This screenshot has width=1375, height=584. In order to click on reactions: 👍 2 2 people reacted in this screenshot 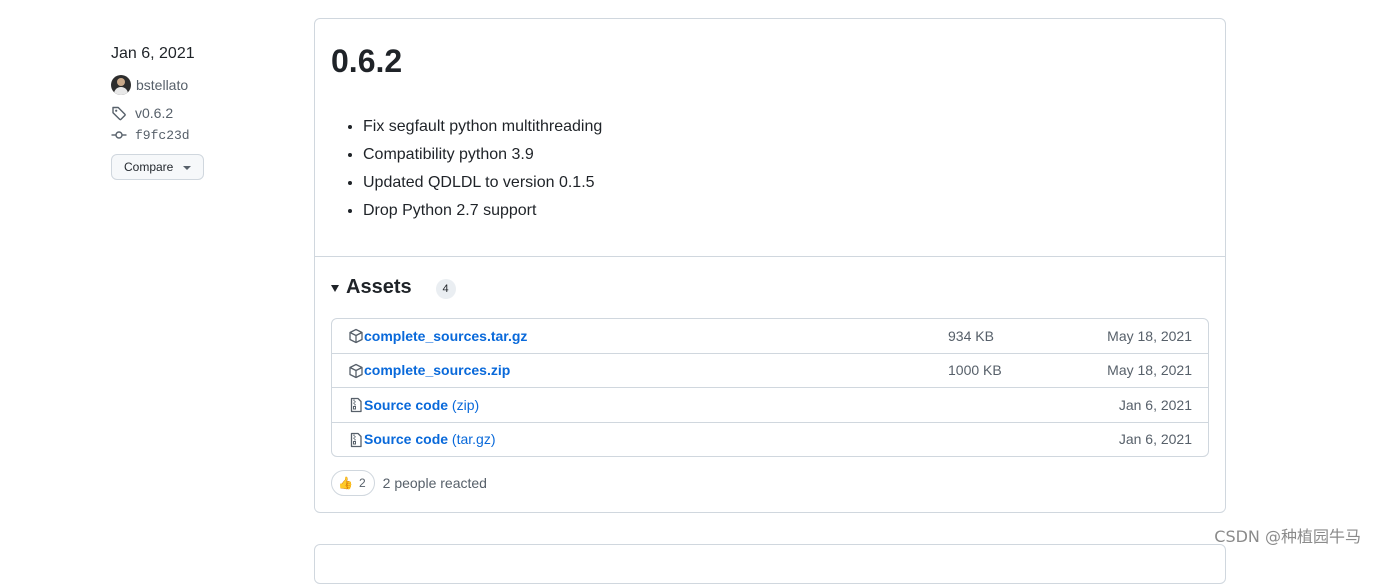, I will do `click(409, 483)`.